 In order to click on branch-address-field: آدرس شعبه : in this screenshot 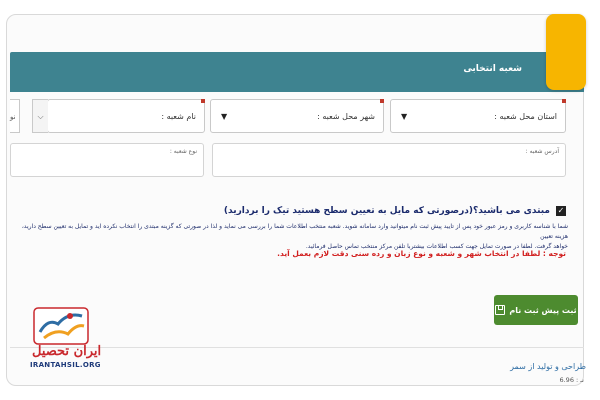, I will do `click(389, 160)`.